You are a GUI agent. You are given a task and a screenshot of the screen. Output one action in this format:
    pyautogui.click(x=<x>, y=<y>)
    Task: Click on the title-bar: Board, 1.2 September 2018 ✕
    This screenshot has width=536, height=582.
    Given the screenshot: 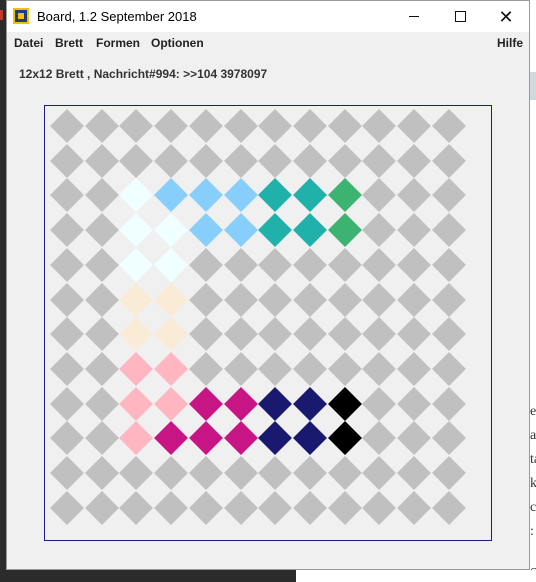 What is the action you would take?
    pyautogui.click(x=268, y=16)
    